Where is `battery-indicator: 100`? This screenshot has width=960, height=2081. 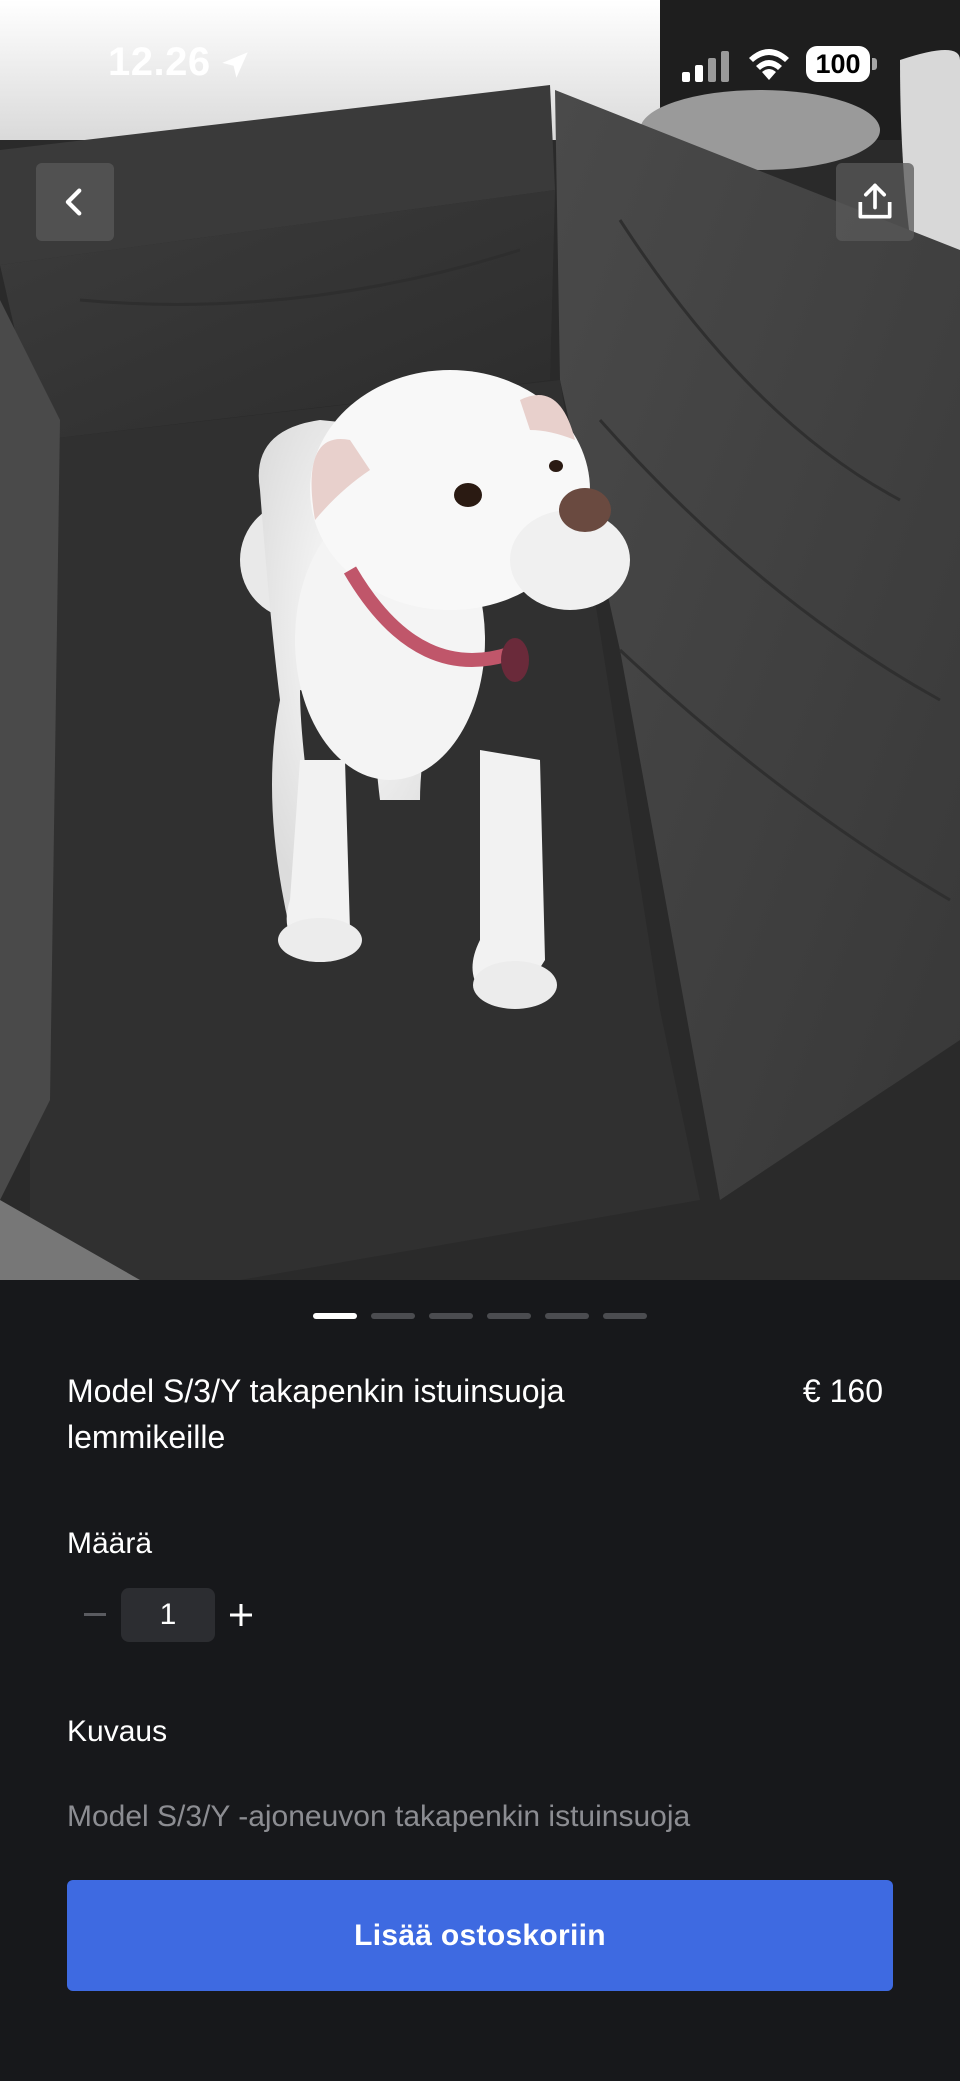 battery-indicator: 100 is located at coordinates (841, 64).